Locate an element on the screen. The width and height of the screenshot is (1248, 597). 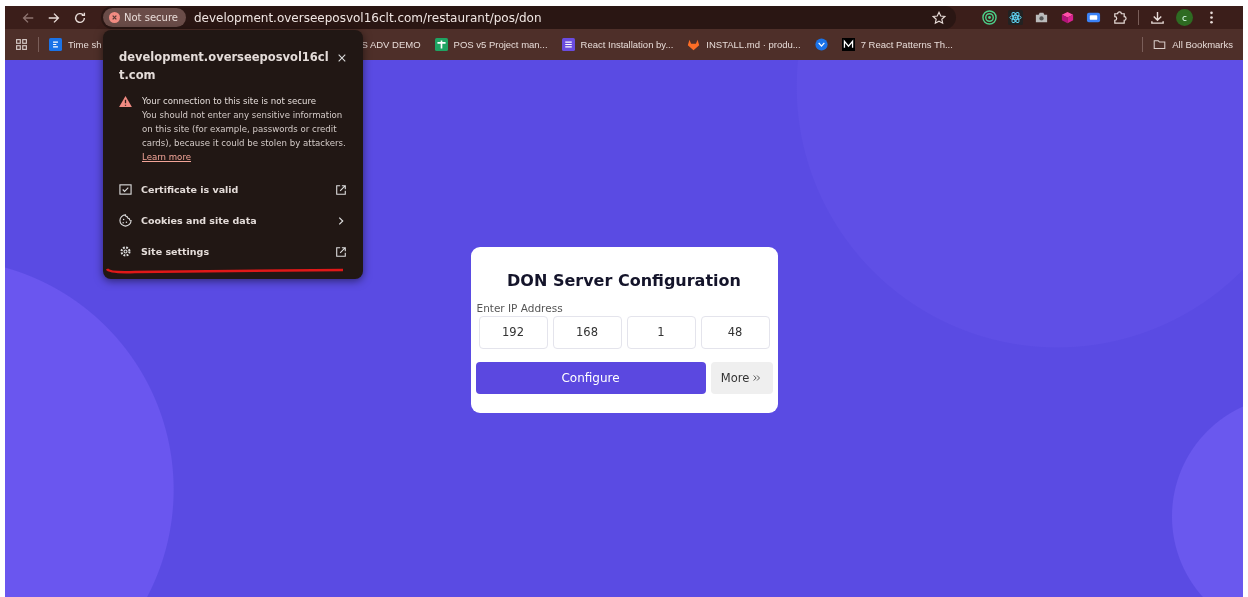
not-secure-chip: Not secure is located at coordinates (144, 17).